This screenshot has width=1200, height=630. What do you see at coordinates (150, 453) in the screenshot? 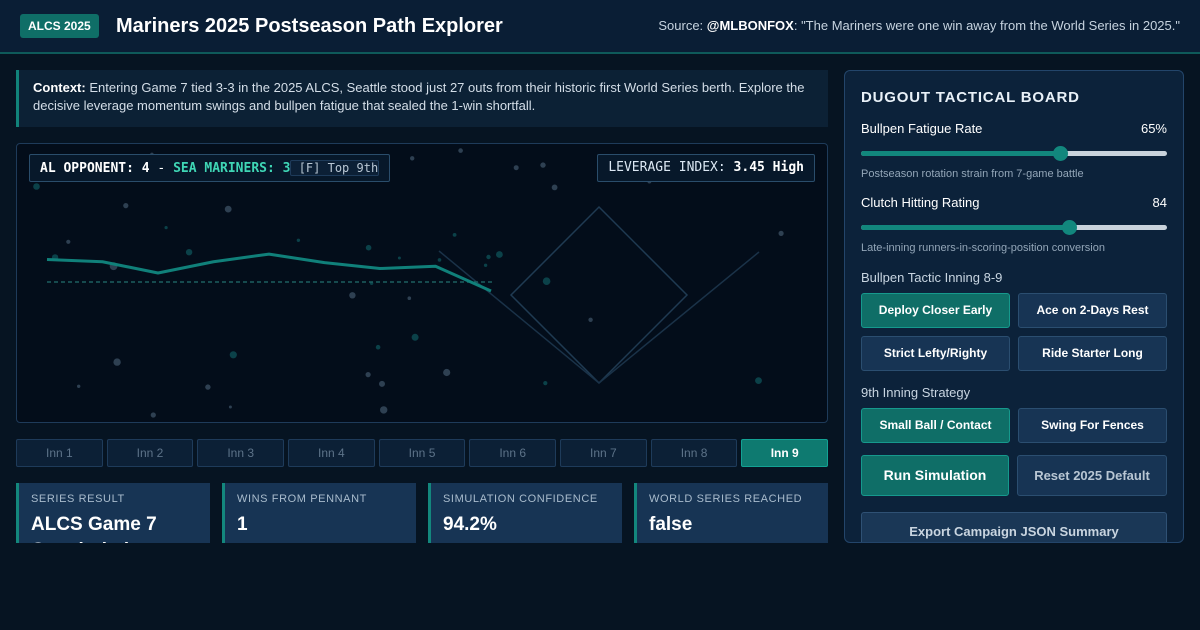
I see `tab-inning-2: Inn 2` at bounding box center [150, 453].